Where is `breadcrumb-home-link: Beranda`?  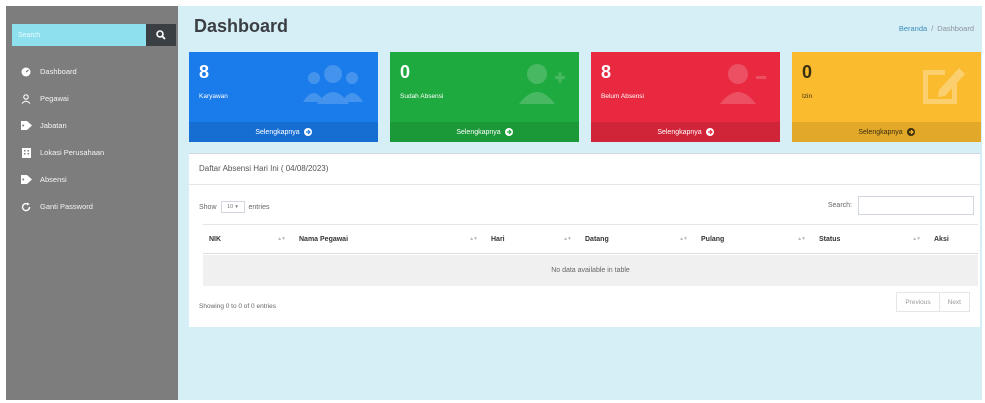
breadcrumb-home-link: Beranda is located at coordinates (913, 28).